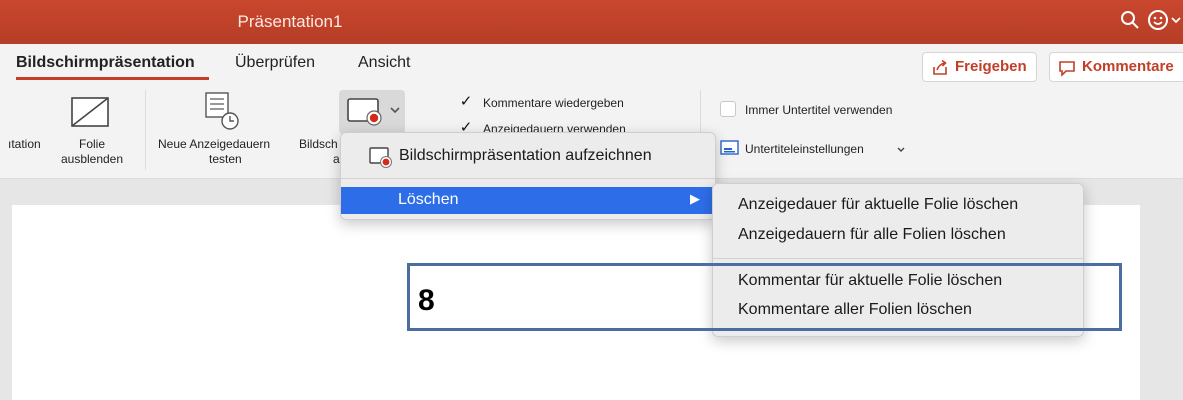 This screenshot has height=400, width=1183. What do you see at coordinates (336, 159) in the screenshot?
I see `record-partial-line2: a` at bounding box center [336, 159].